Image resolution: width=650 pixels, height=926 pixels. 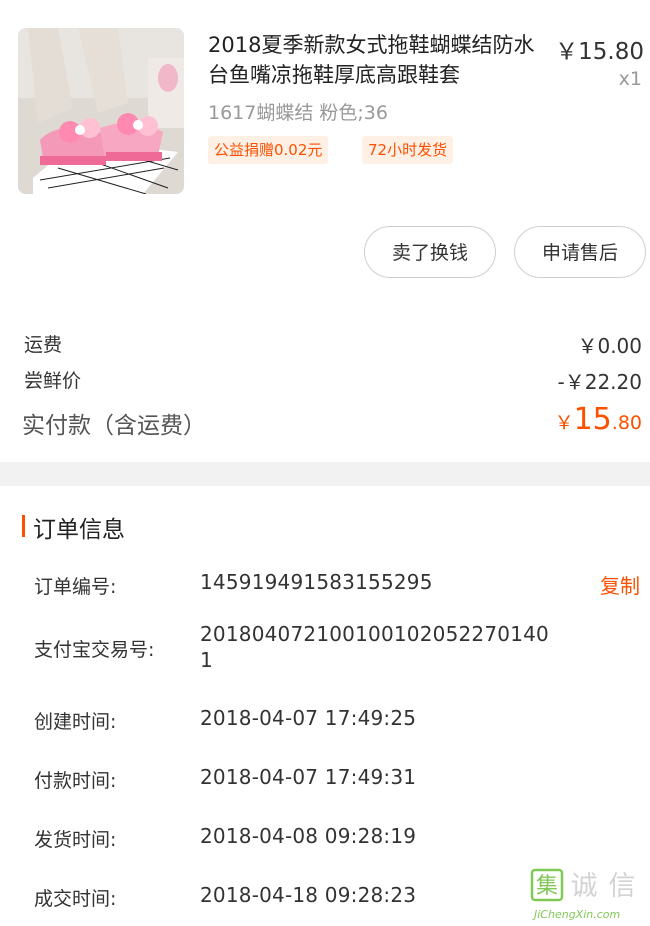 What do you see at coordinates (609, 346) in the screenshot?
I see `shipping-value: ￥0.00` at bounding box center [609, 346].